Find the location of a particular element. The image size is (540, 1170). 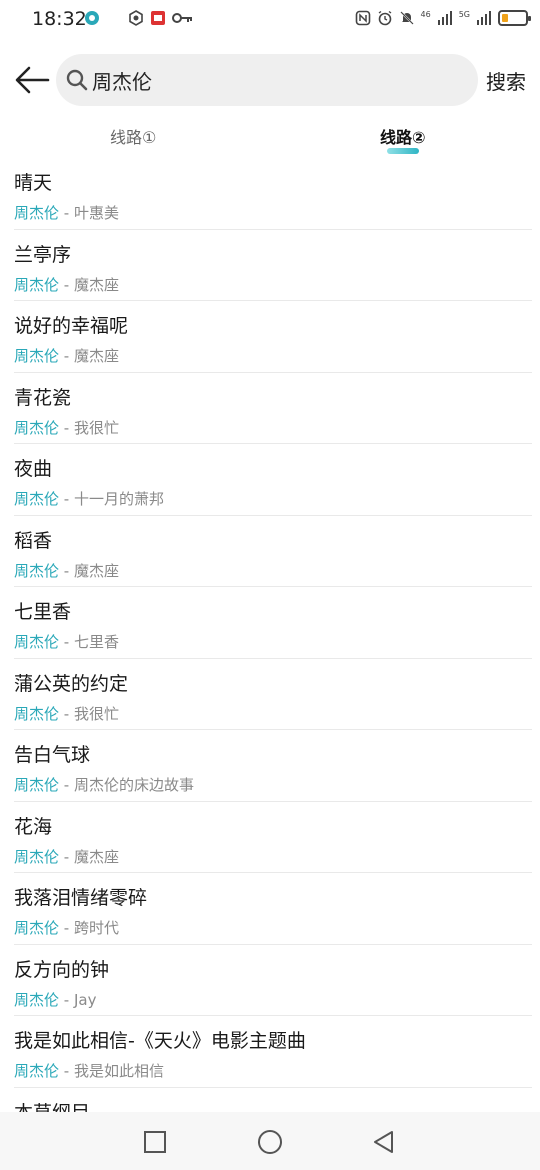

song-meta: 周杰伦 - 叶惠美 is located at coordinates (66, 212).